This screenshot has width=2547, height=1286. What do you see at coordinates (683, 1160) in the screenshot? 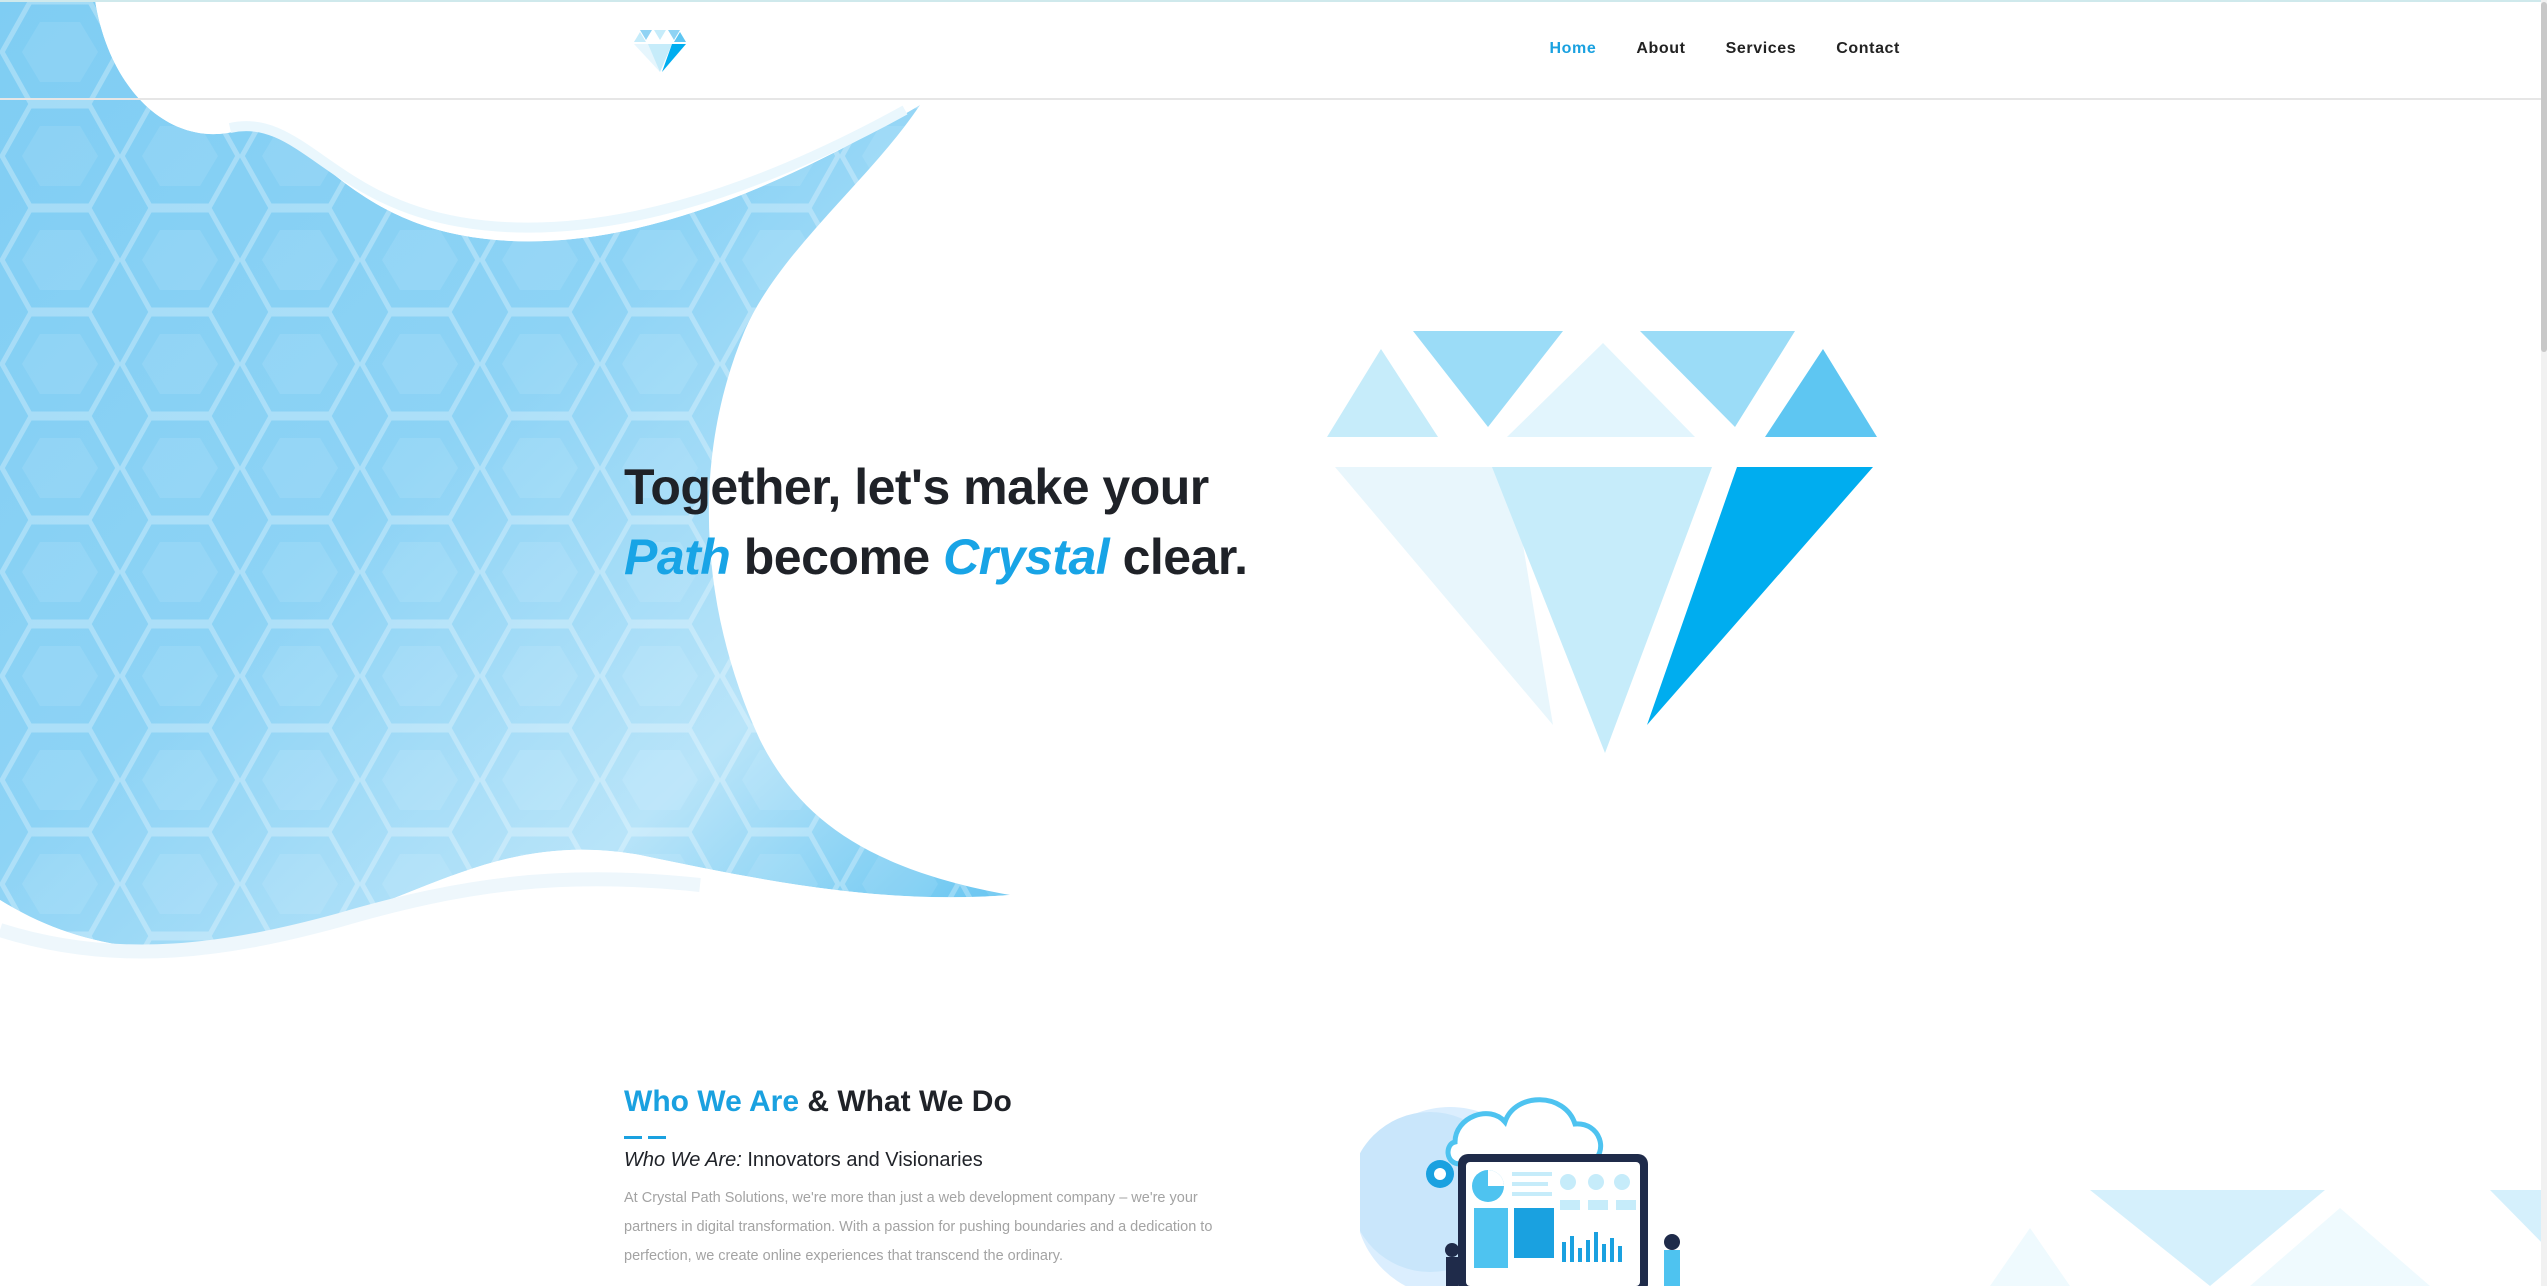
I see `about-subtitle-label: Who We Are:` at bounding box center [683, 1160].